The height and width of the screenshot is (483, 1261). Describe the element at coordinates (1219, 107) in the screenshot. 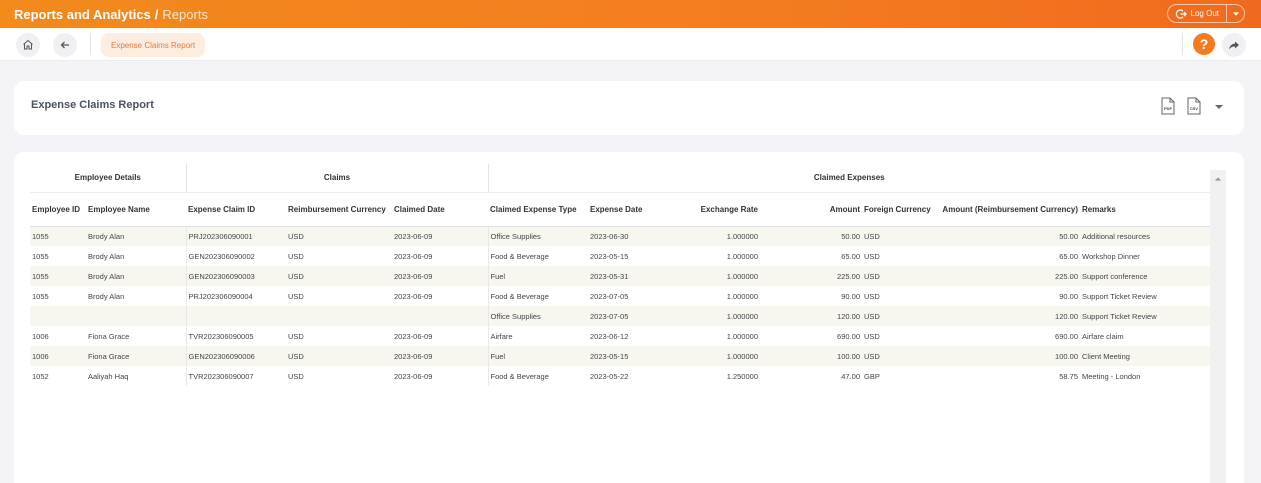

I see `export-dropdown-icon` at that location.